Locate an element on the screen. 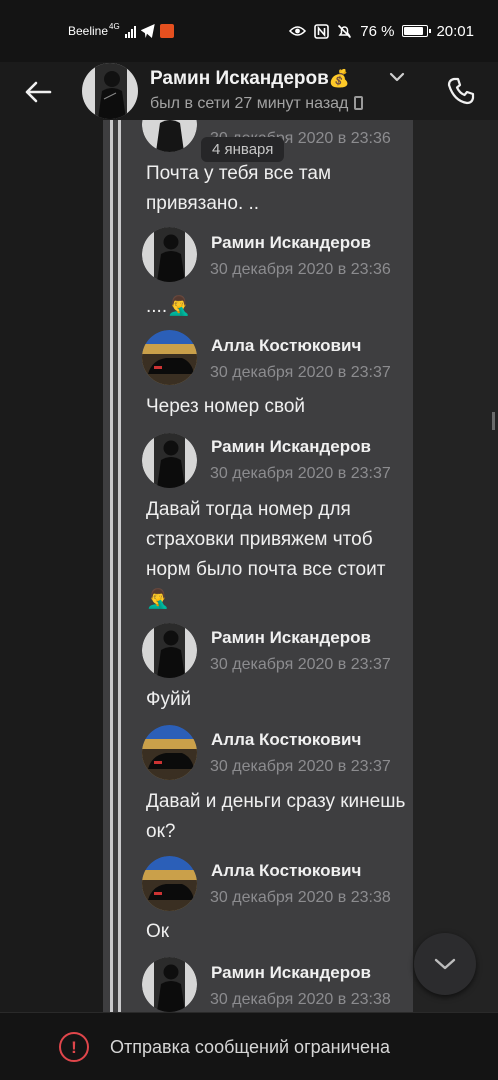 The image size is (498, 1080). contact-name: Рамин Искандеров💰 is located at coordinates (250, 79).